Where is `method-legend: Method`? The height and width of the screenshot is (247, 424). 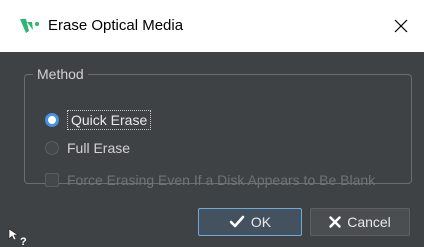
method-legend: Method is located at coordinates (60, 74).